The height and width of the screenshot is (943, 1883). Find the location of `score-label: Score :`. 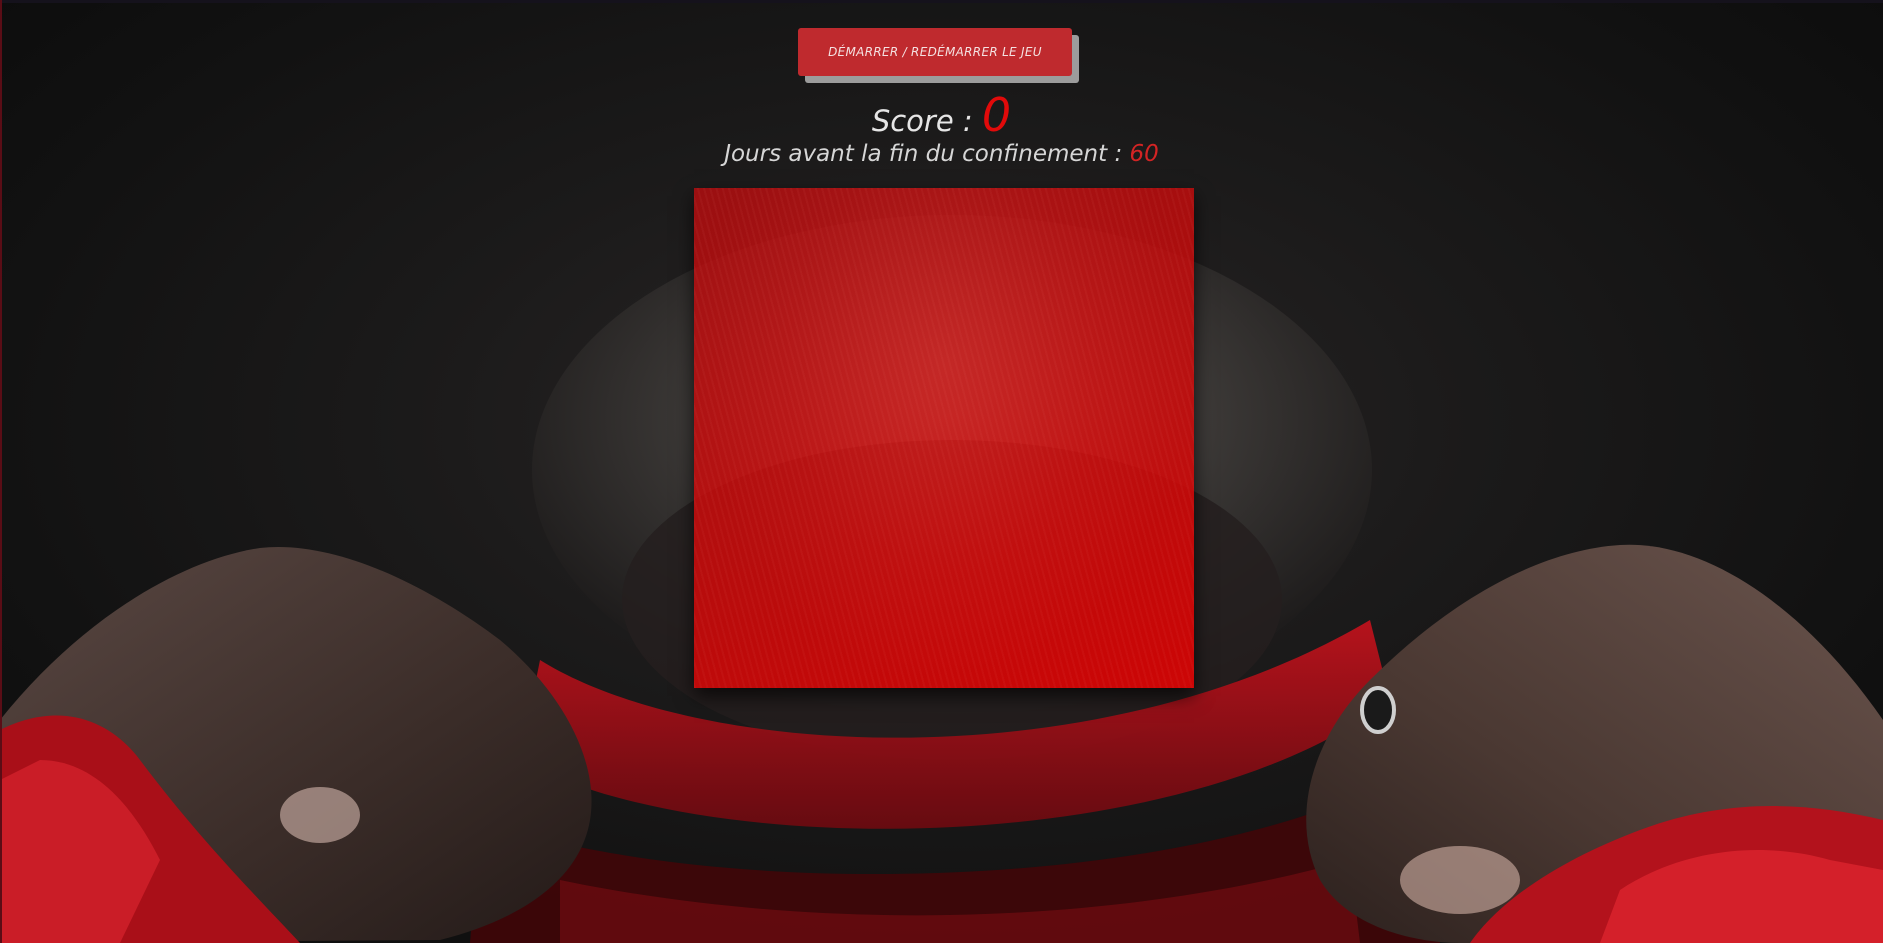

score-label: Score : is located at coordinates (926, 121).